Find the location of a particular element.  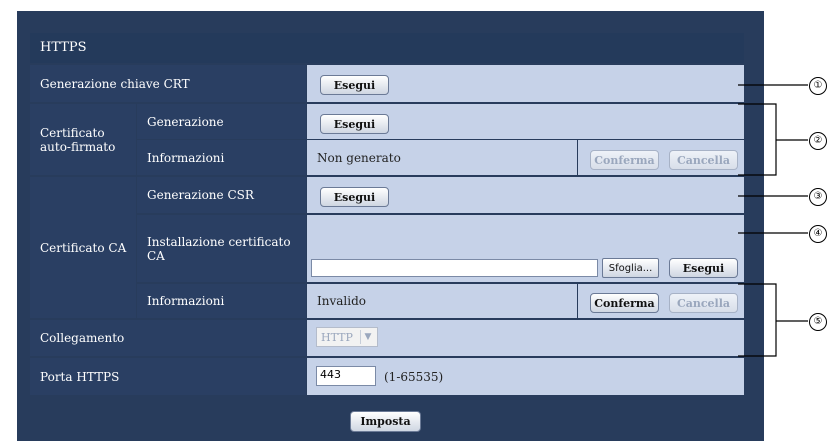

callout-4: ④ is located at coordinates (818, 234).